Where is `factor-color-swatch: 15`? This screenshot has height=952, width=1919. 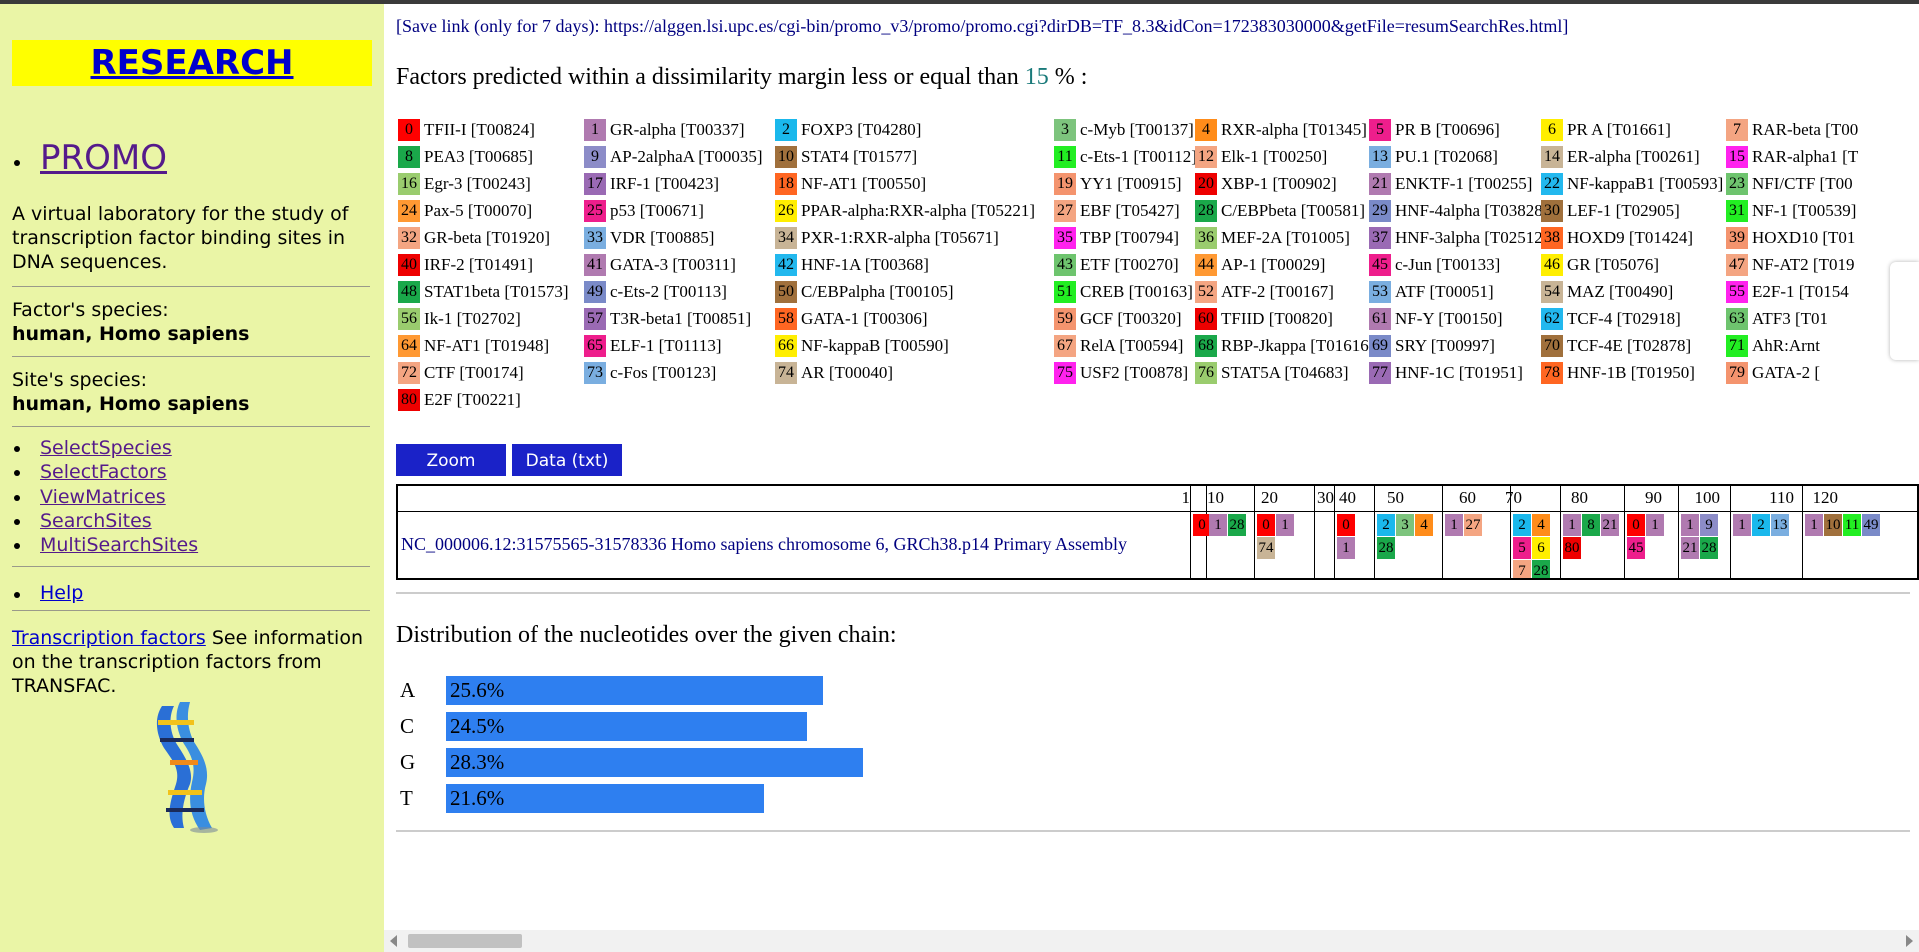 factor-color-swatch: 15 is located at coordinates (1737, 157).